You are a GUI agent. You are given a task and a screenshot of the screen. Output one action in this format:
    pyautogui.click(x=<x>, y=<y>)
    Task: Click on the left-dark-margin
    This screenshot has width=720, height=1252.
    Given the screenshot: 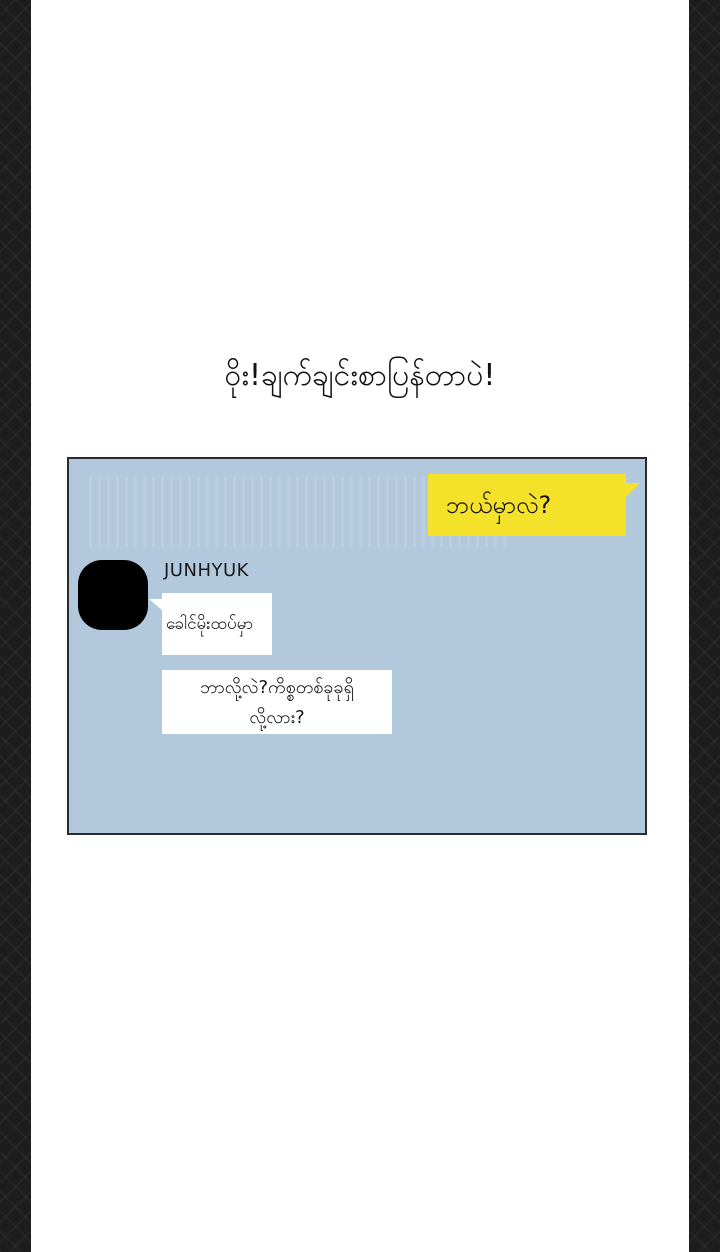 What is the action you would take?
    pyautogui.click(x=15, y=626)
    